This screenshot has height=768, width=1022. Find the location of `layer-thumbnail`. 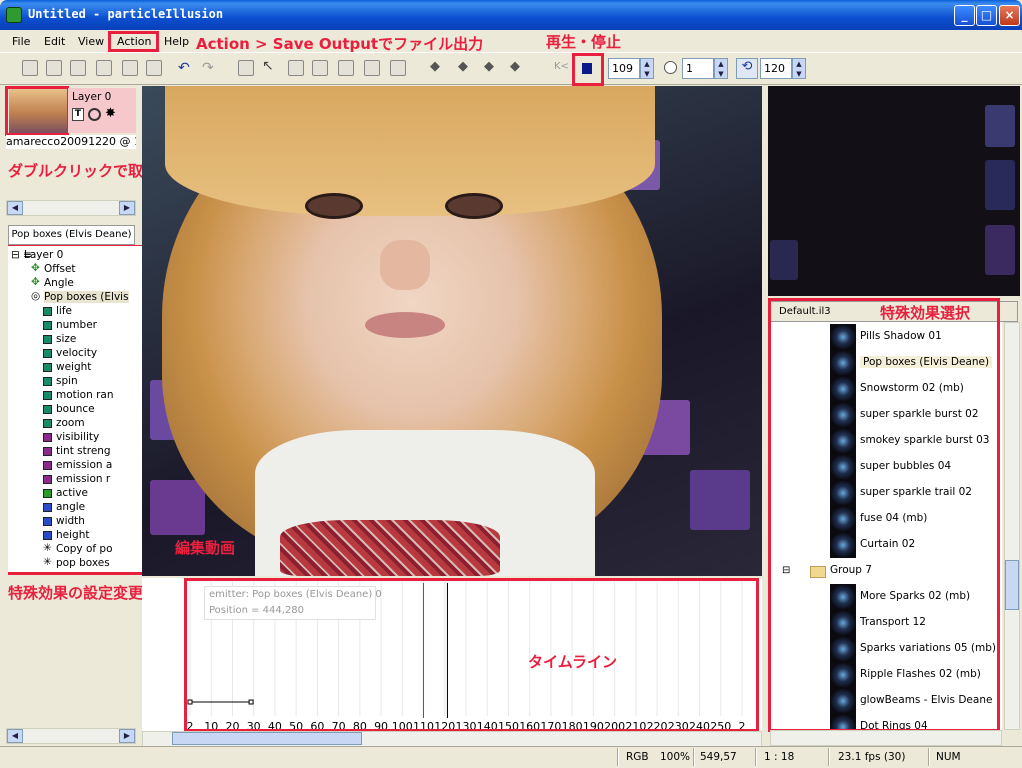

layer-thumbnail is located at coordinates (38, 111).